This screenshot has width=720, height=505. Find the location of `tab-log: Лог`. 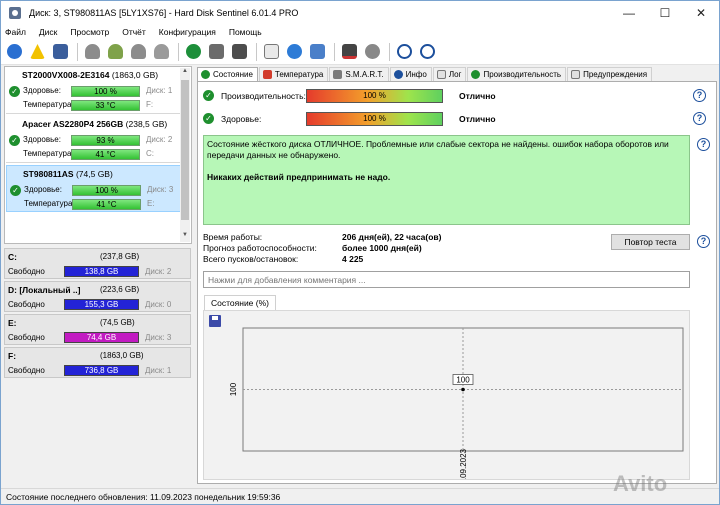

tab-log: Лог is located at coordinates (449, 74).